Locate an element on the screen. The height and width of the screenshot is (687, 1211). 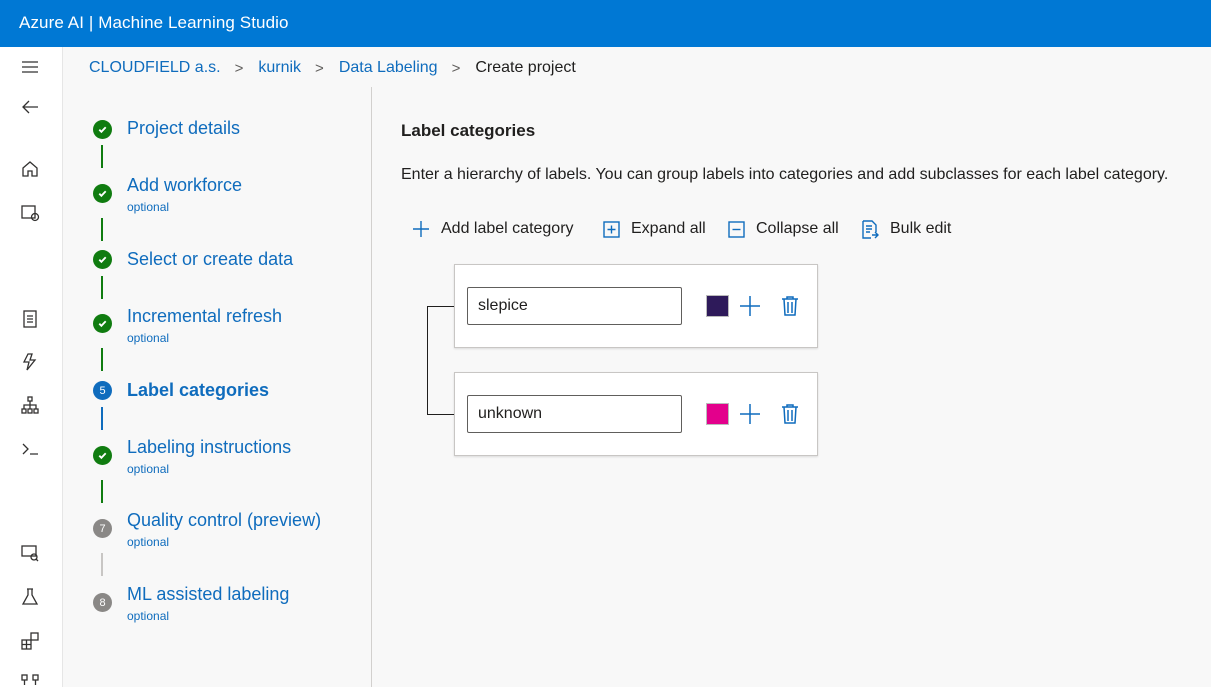
automl-icon is located at coordinates (30, 362).